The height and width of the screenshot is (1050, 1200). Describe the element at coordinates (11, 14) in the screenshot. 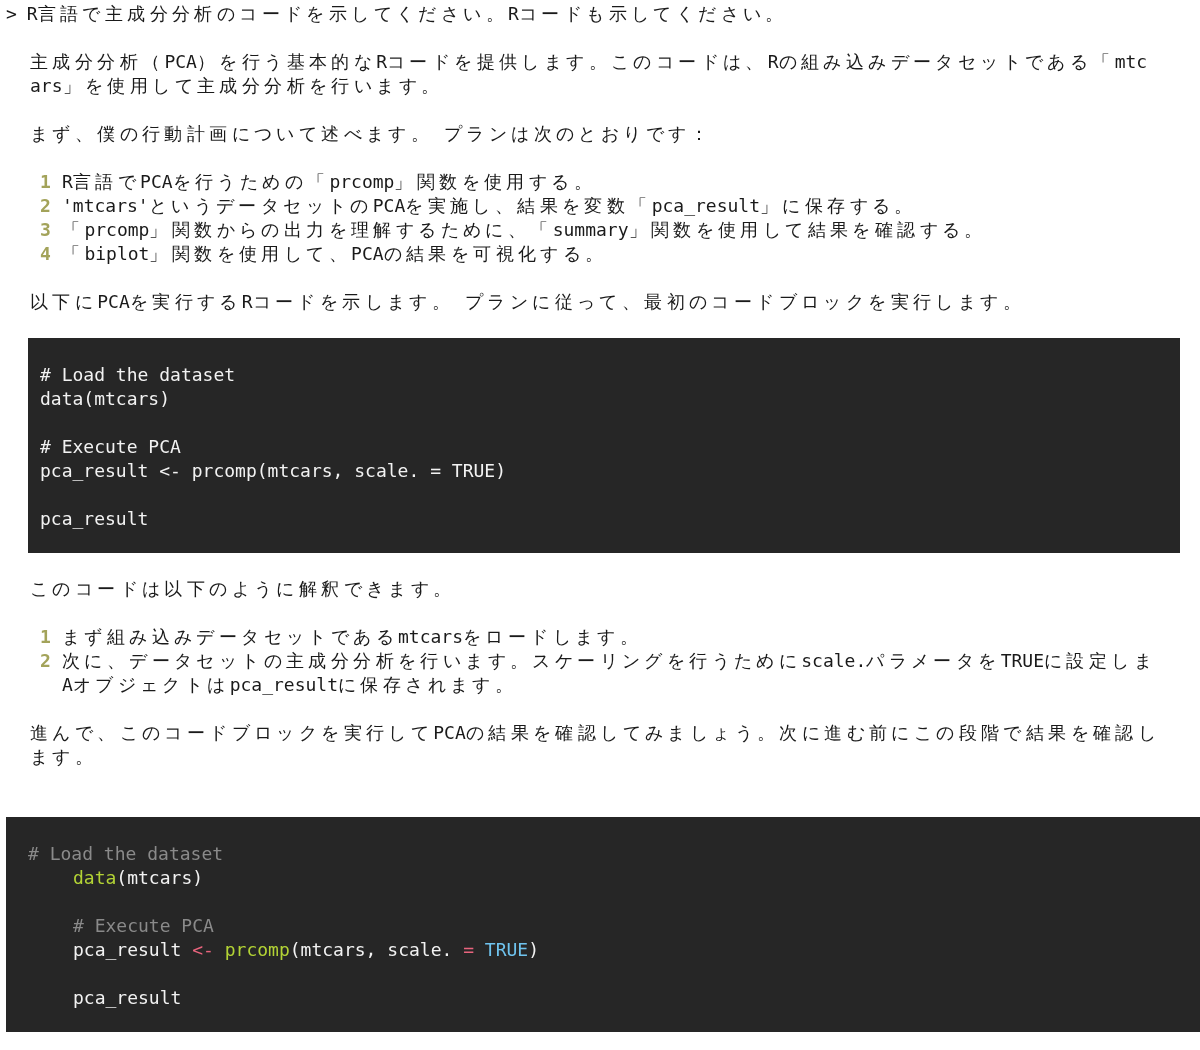

I see `prompt-symbol: >` at that location.